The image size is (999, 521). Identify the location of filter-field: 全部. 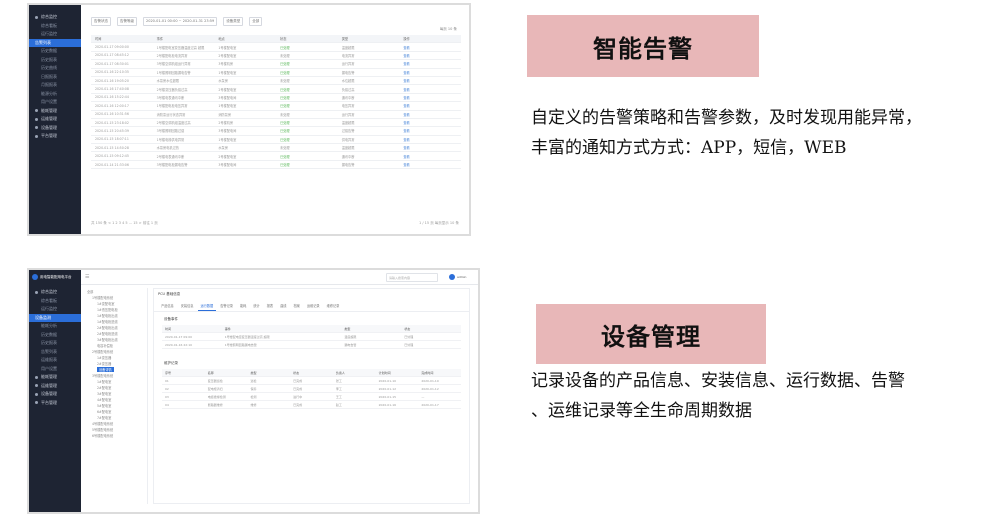
(256, 21).